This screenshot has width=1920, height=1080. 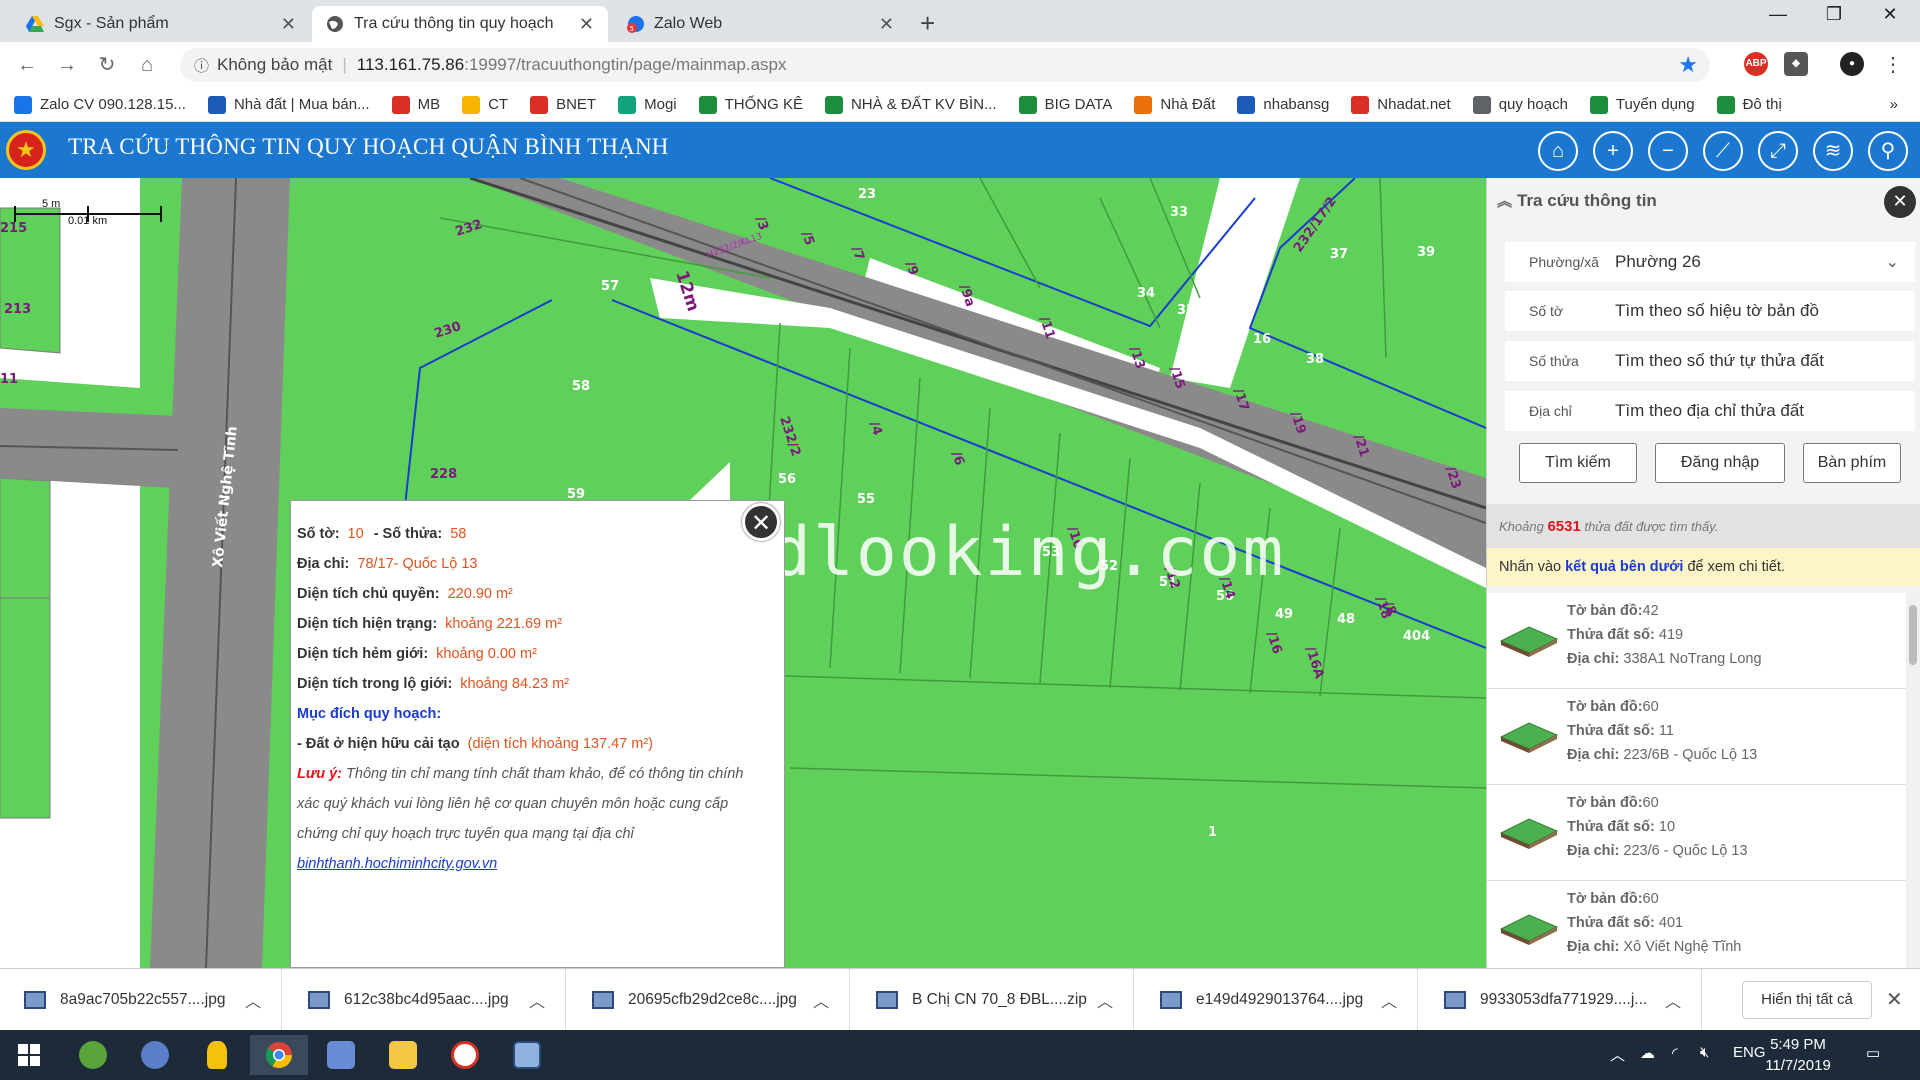 I want to click on close-popup-button: ✕, so click(x=761, y=522).